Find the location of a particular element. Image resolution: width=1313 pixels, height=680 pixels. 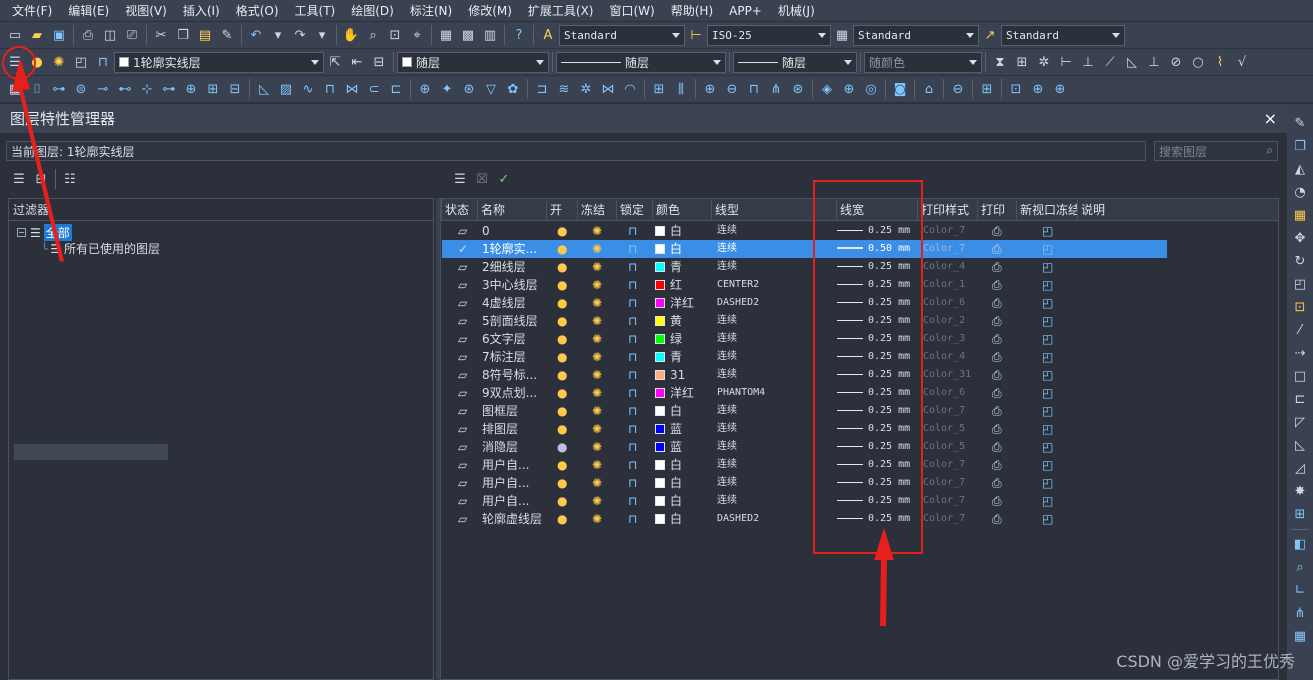

print-icon: ⎙ is located at coordinates (88, 35).